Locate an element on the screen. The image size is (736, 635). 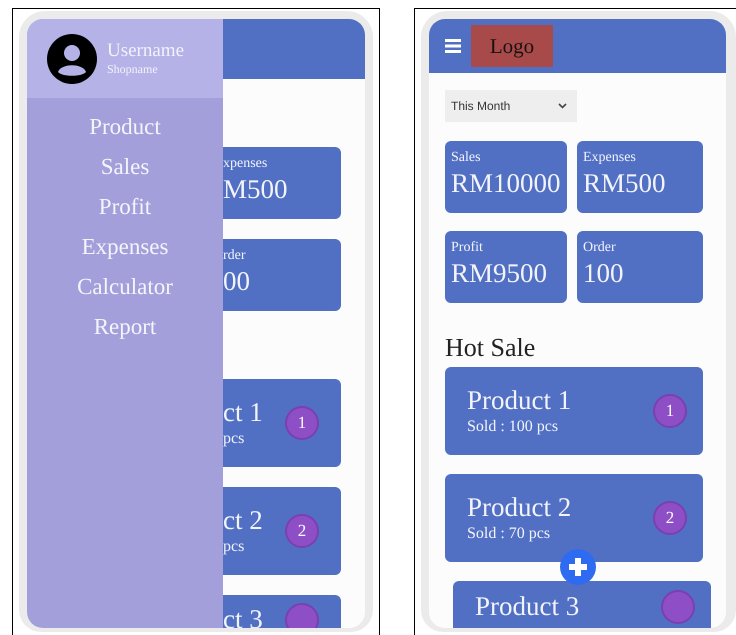
shopname: Shopname is located at coordinates (133, 69).